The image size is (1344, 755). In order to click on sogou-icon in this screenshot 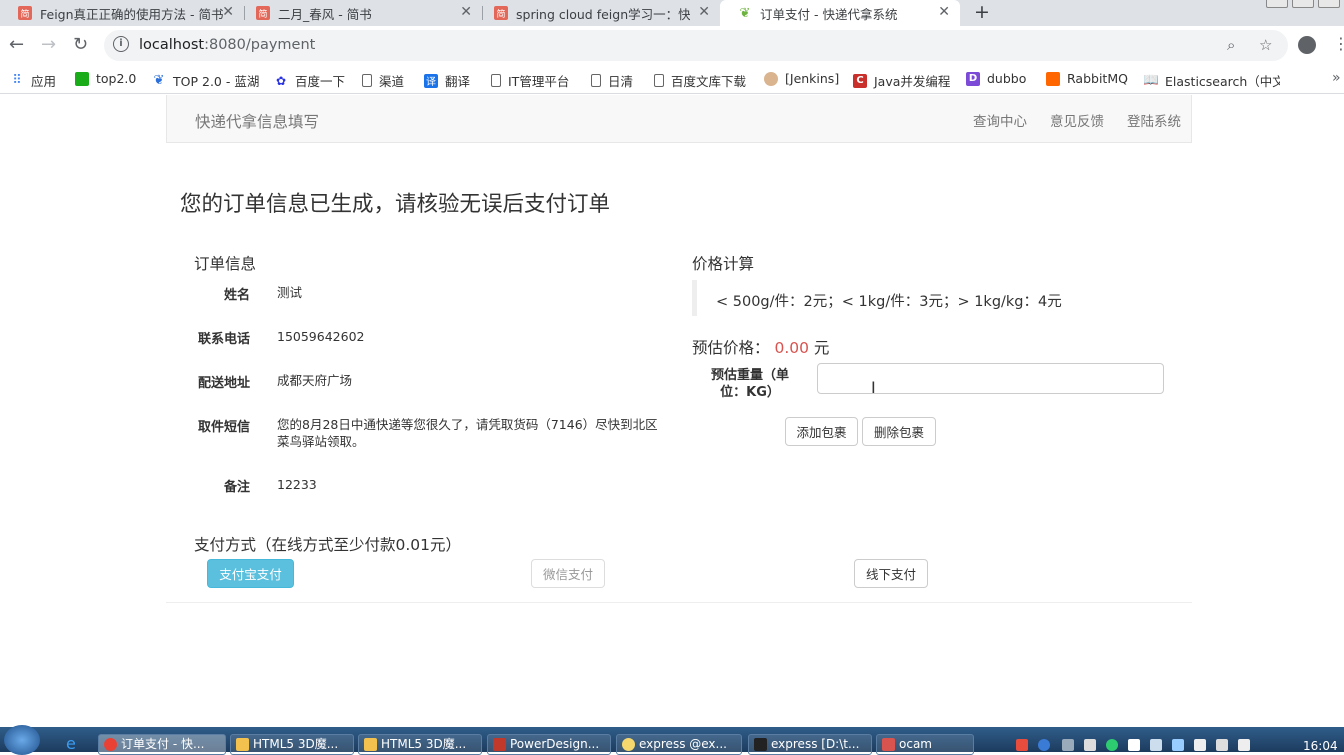, I will do `click(1022, 745)`.